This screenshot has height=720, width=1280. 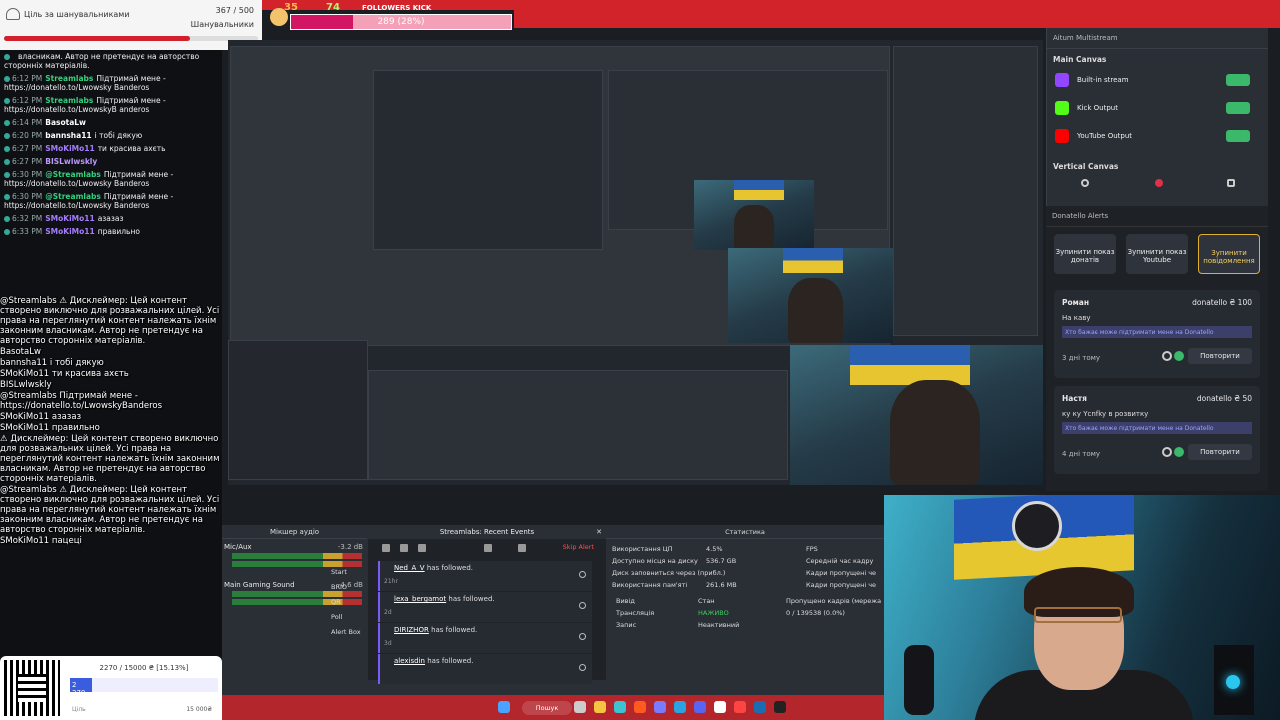 I want to click on glasses, so click(x=1078, y=615).